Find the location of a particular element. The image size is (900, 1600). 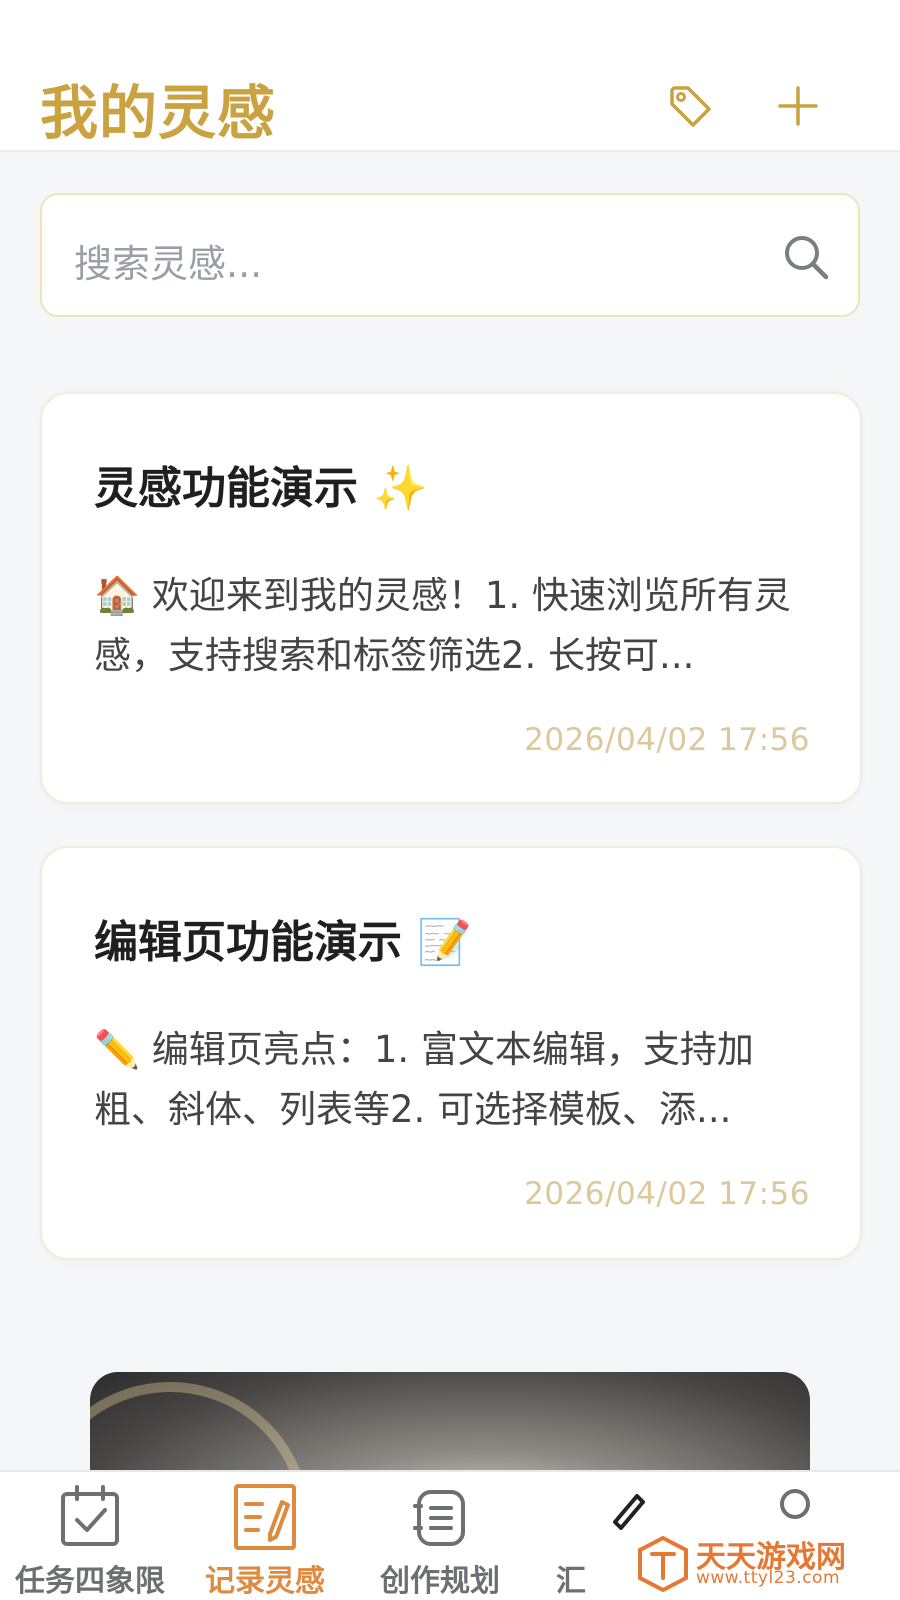

tab-creation-plan: 创作规划 is located at coordinates (440, 1536).